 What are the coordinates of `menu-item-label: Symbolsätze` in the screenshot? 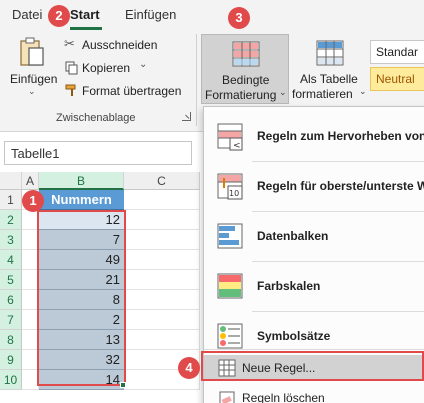 It's located at (294, 336).